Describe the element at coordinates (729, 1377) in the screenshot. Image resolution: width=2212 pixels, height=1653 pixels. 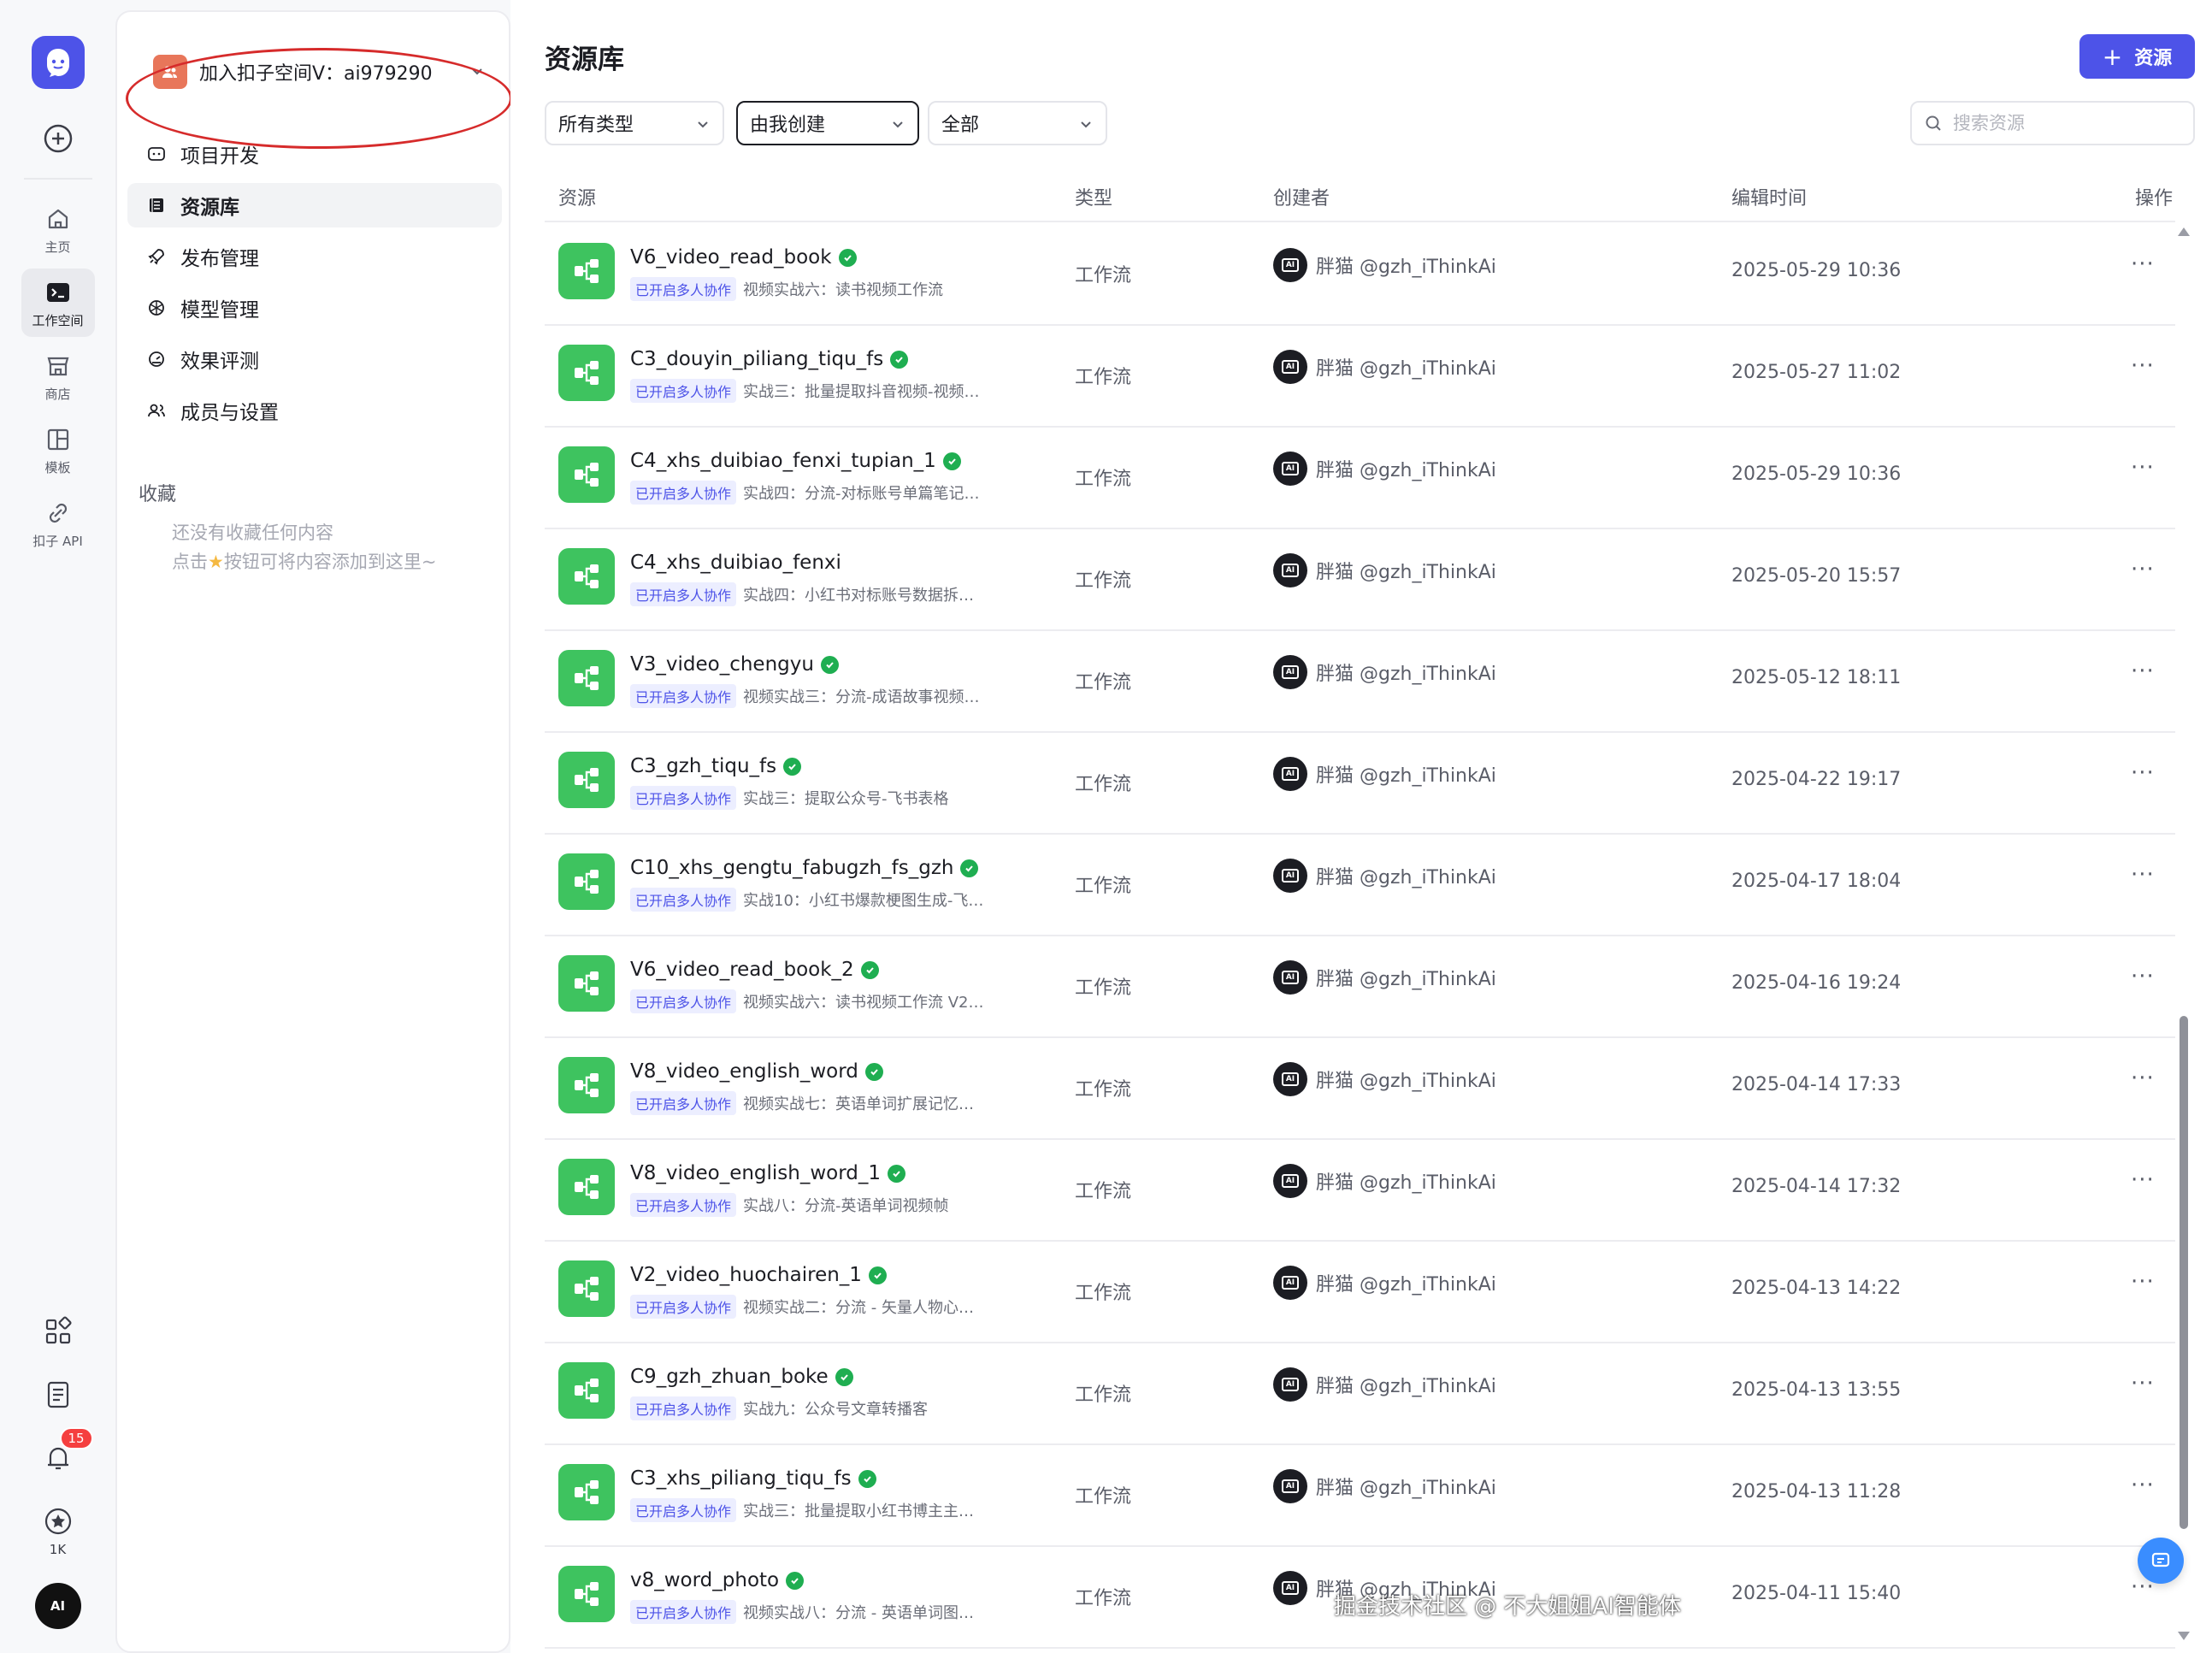
I see `resource-name-text: C9_gzh_zhuan_boke` at that location.